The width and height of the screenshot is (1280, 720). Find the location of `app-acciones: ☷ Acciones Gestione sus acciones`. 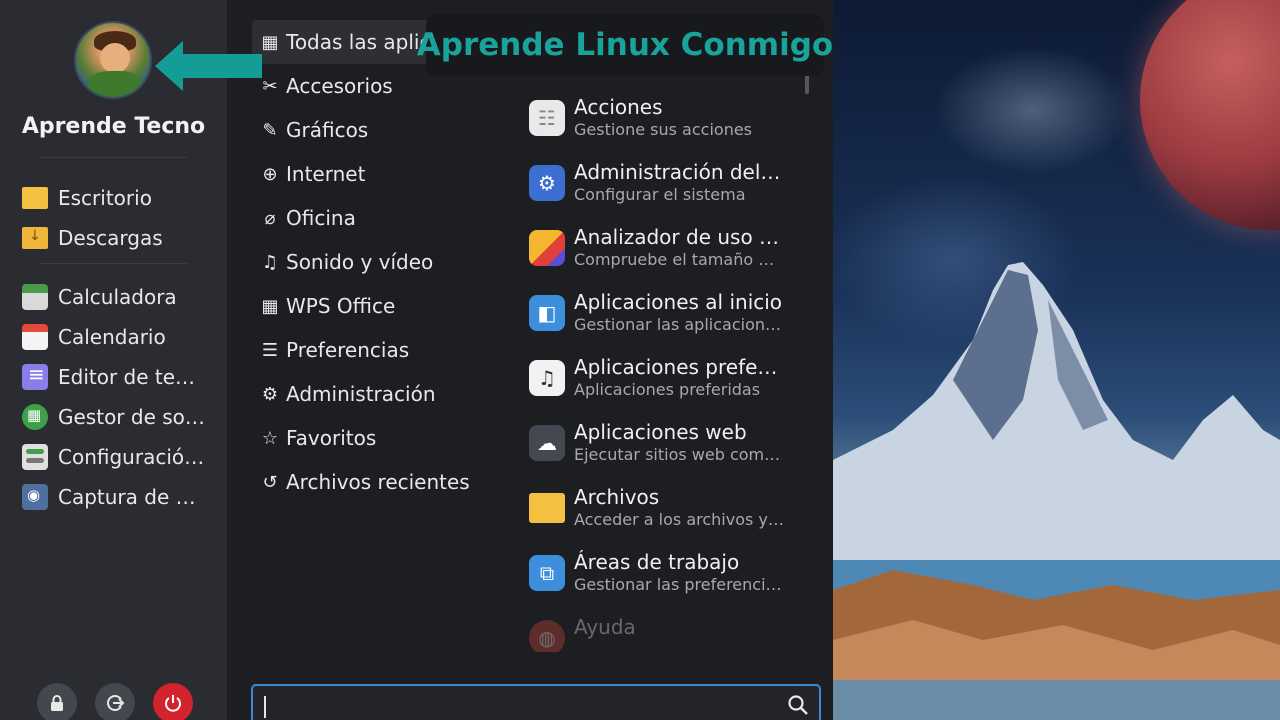

app-acciones: ☷ Acciones Gestione sus acciones is located at coordinates (660, 124).